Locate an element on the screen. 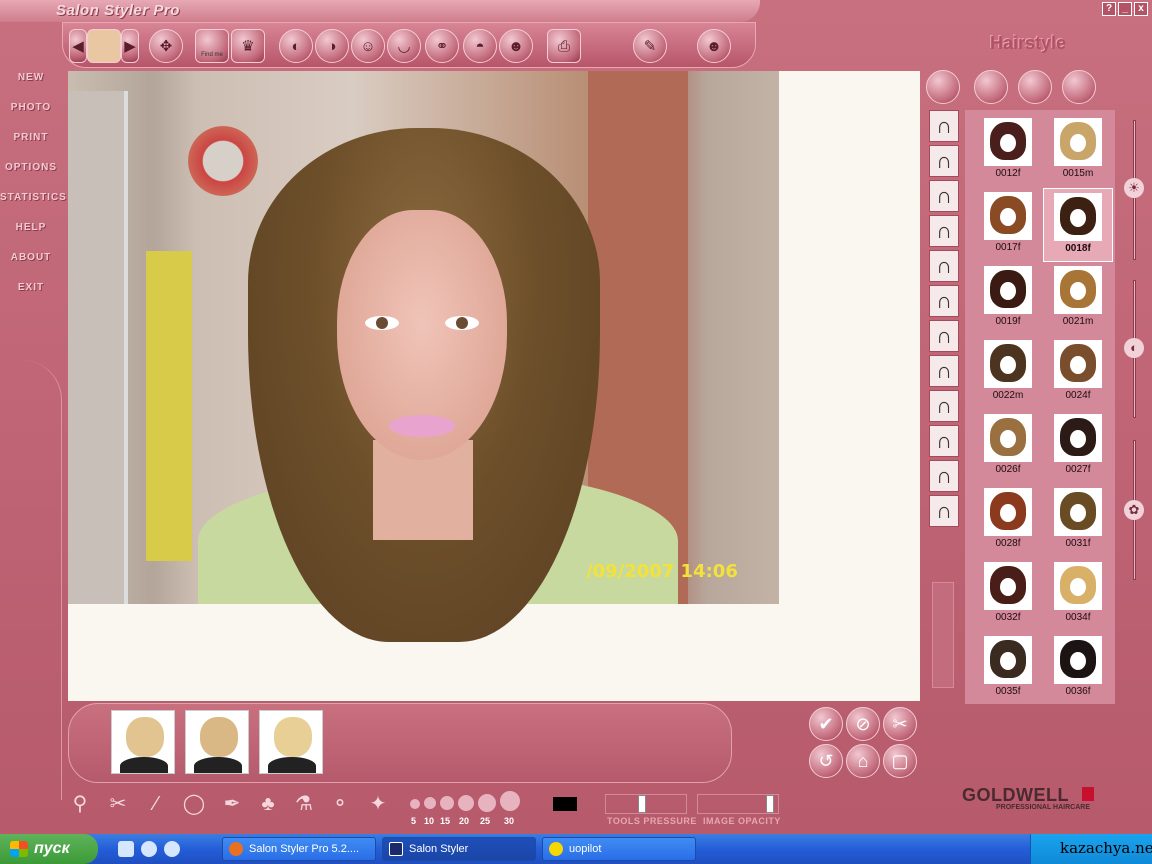  vertical-size-slider is located at coordinates (943, 635).